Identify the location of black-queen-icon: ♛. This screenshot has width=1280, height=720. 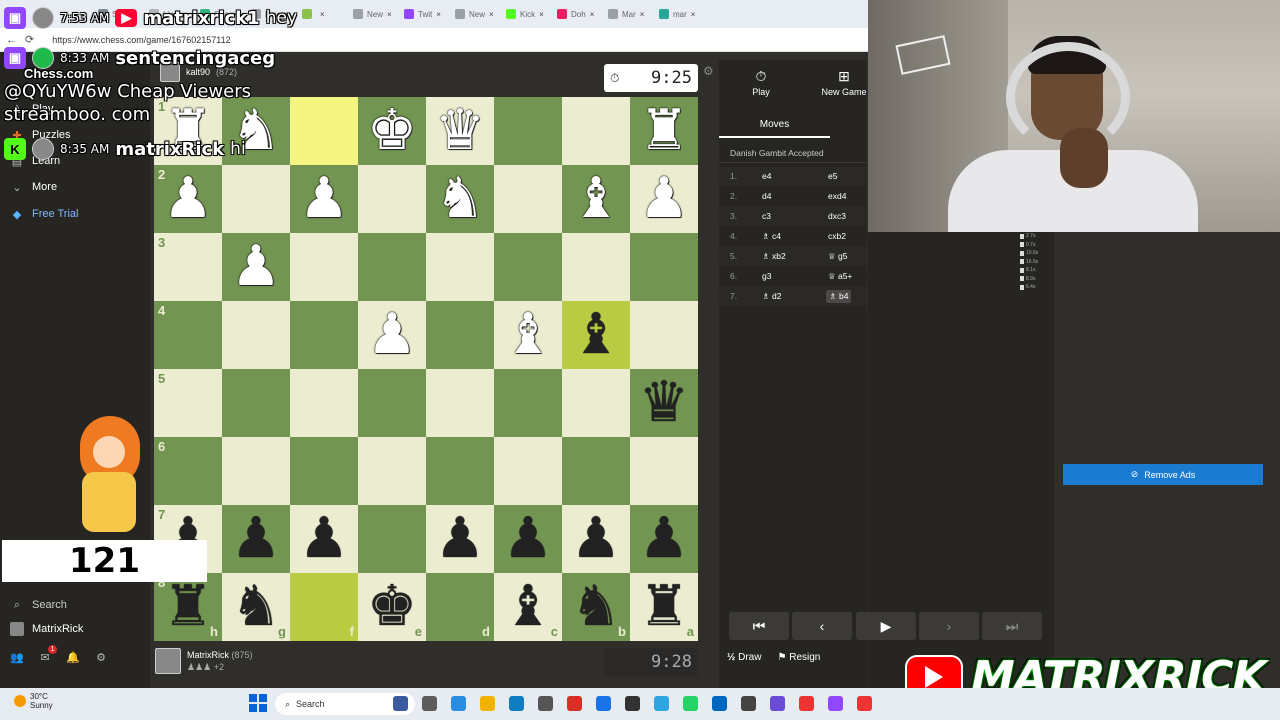
(664, 403).